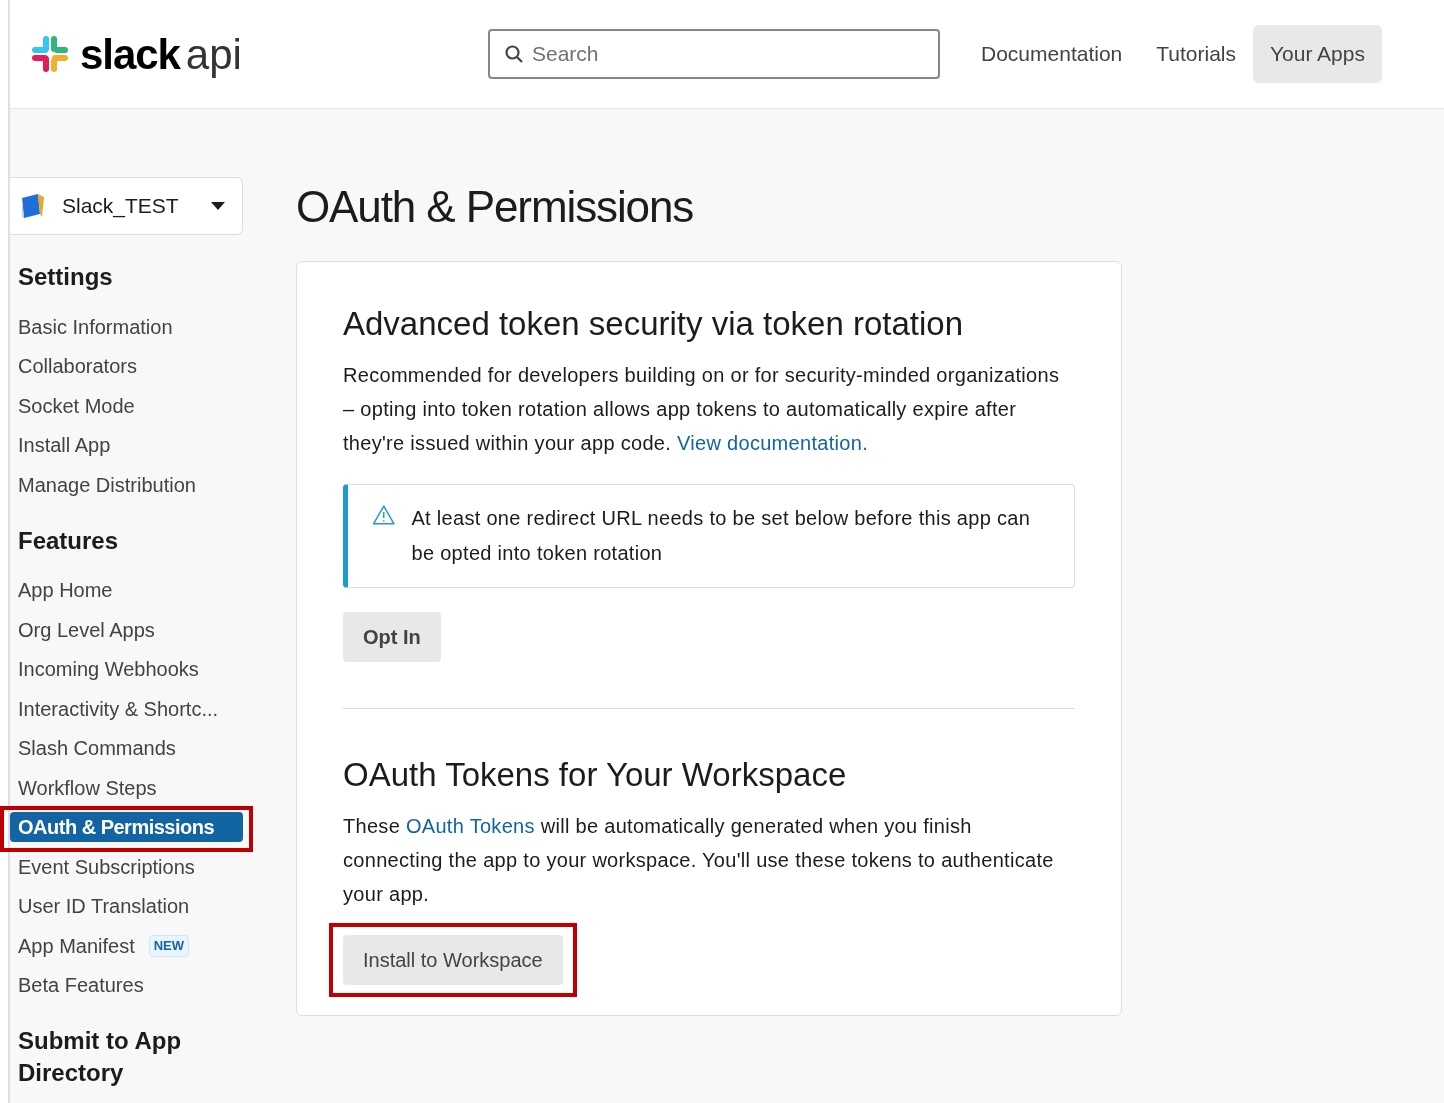 The width and height of the screenshot is (1444, 1103). Describe the element at coordinates (108, 669) in the screenshot. I see `sidebar-item: Incoming Webhooks` at that location.